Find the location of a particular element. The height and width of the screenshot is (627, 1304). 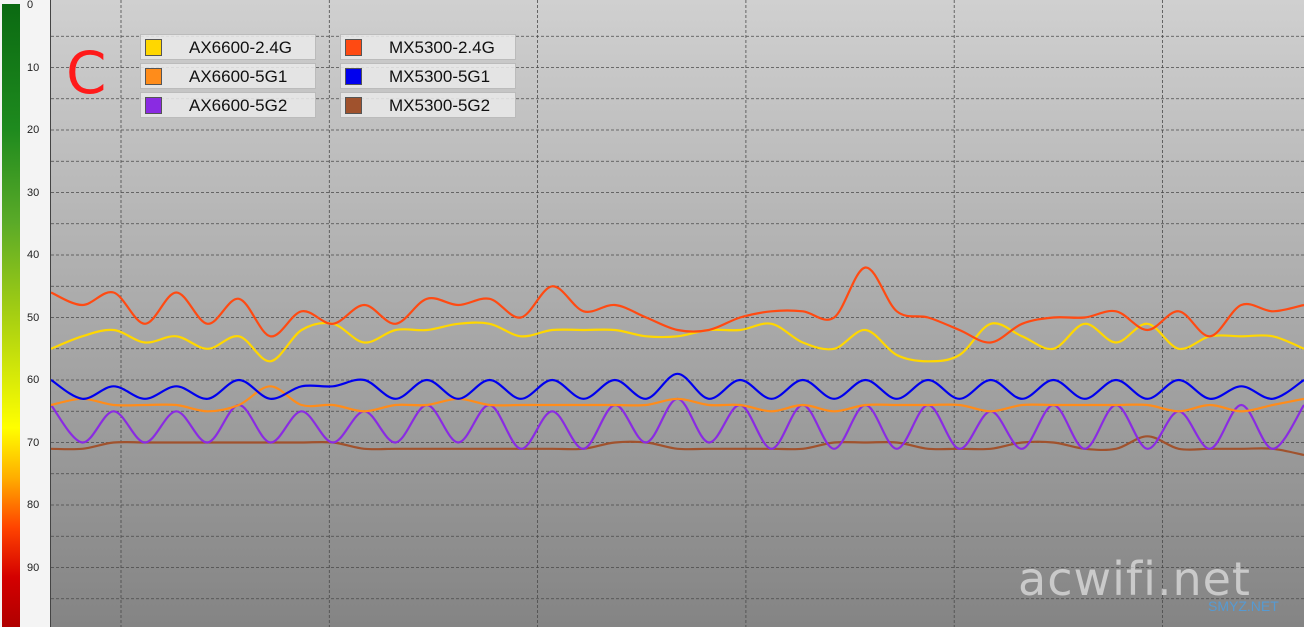

legend-label: AX6600-5G1 is located at coordinates (238, 76).